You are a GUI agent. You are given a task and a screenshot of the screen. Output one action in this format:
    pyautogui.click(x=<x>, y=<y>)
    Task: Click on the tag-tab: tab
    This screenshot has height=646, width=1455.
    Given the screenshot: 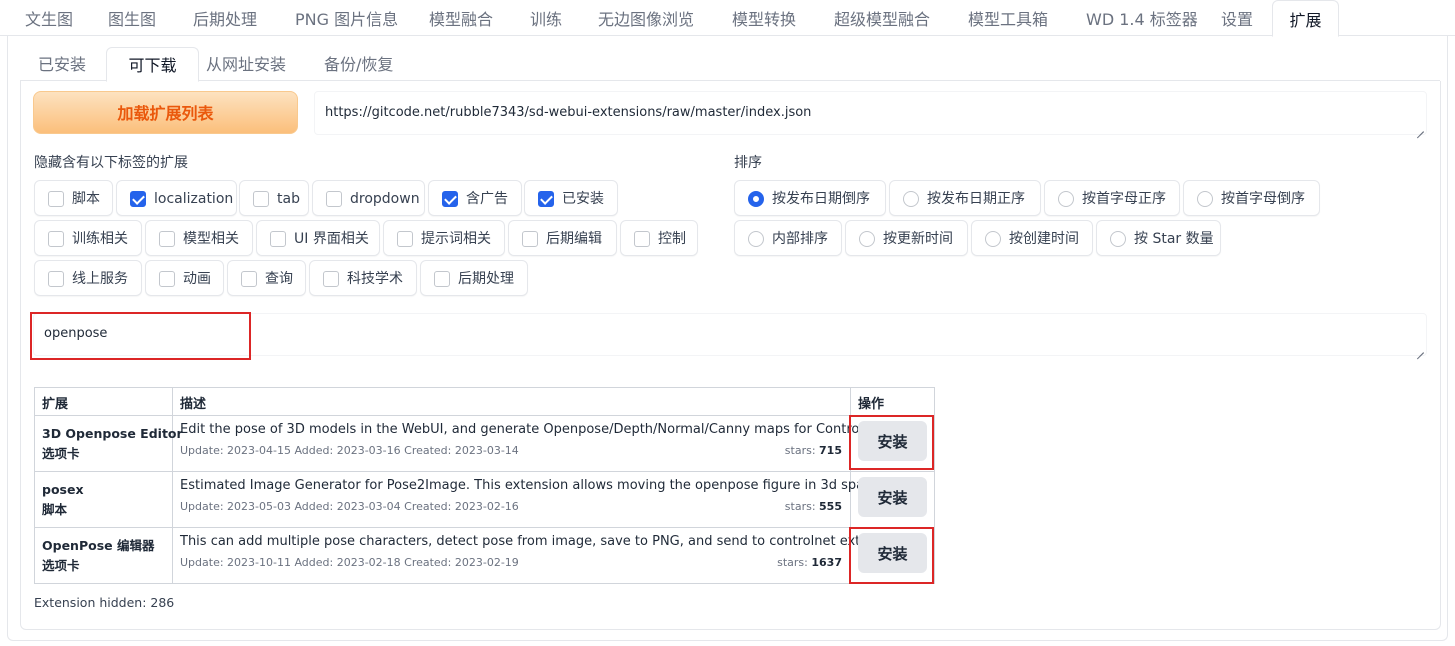 What is the action you would take?
    pyautogui.click(x=274, y=198)
    